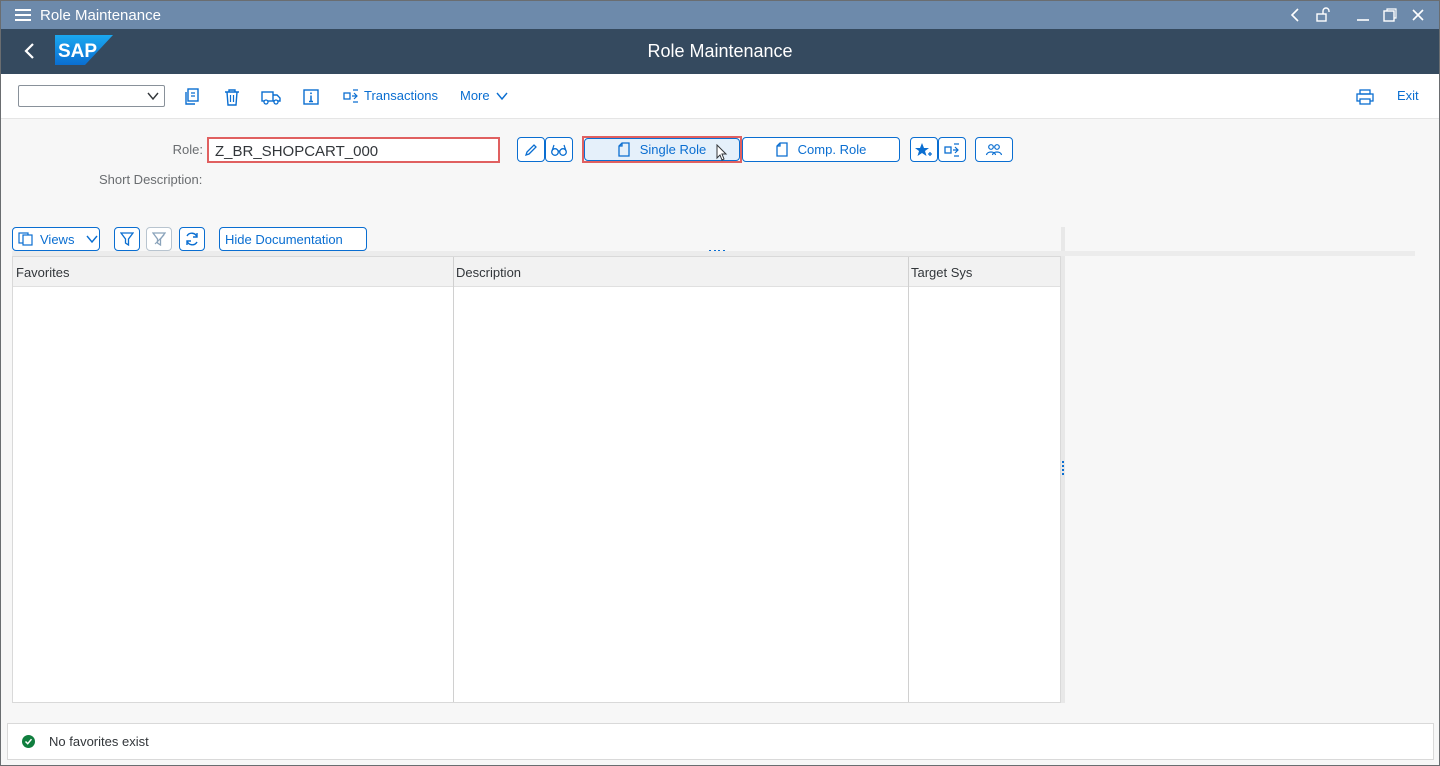 This screenshot has height=766, width=1440. Describe the element at coordinates (1365, 97) in the screenshot. I see `print-icon` at that location.